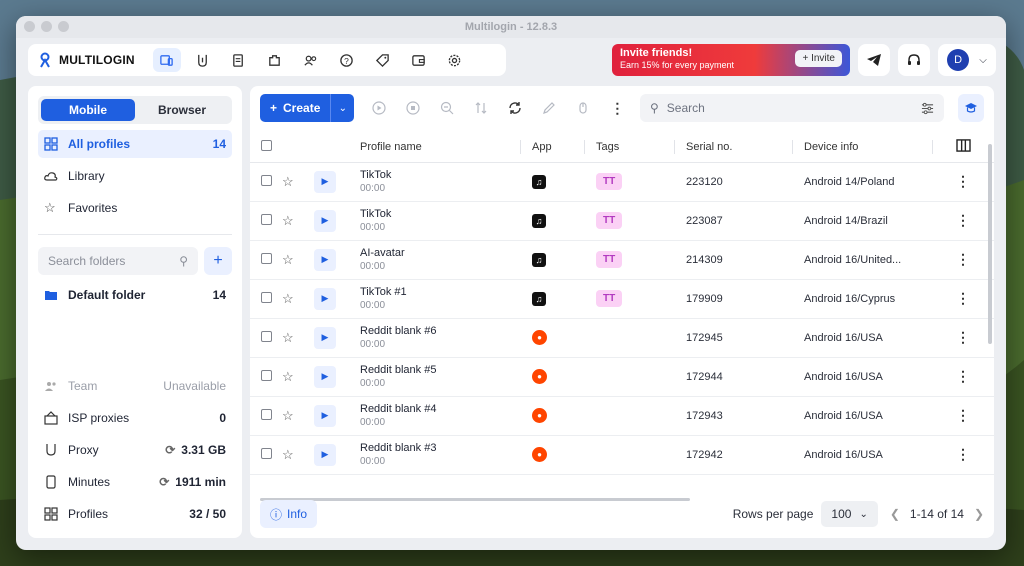 Image resolution: width=1024 pixels, height=566 pixels. Describe the element at coordinates (927, 108) in the screenshot. I see `filter-icon` at that location.